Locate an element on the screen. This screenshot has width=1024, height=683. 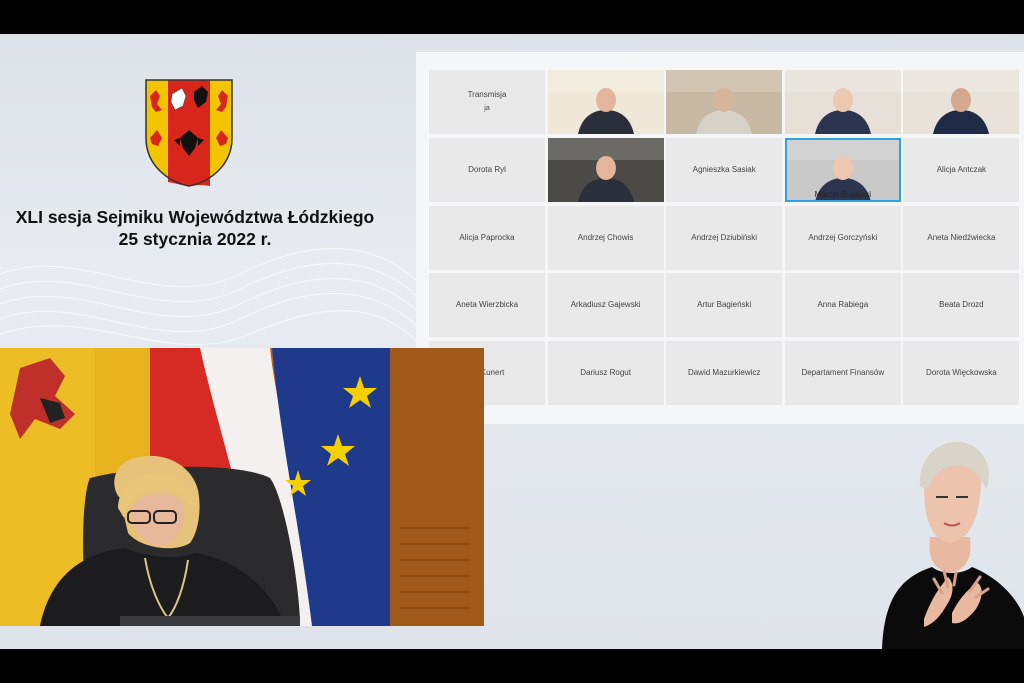
participant-name-label: Departament Finansów is located at coordinates (843, 373).